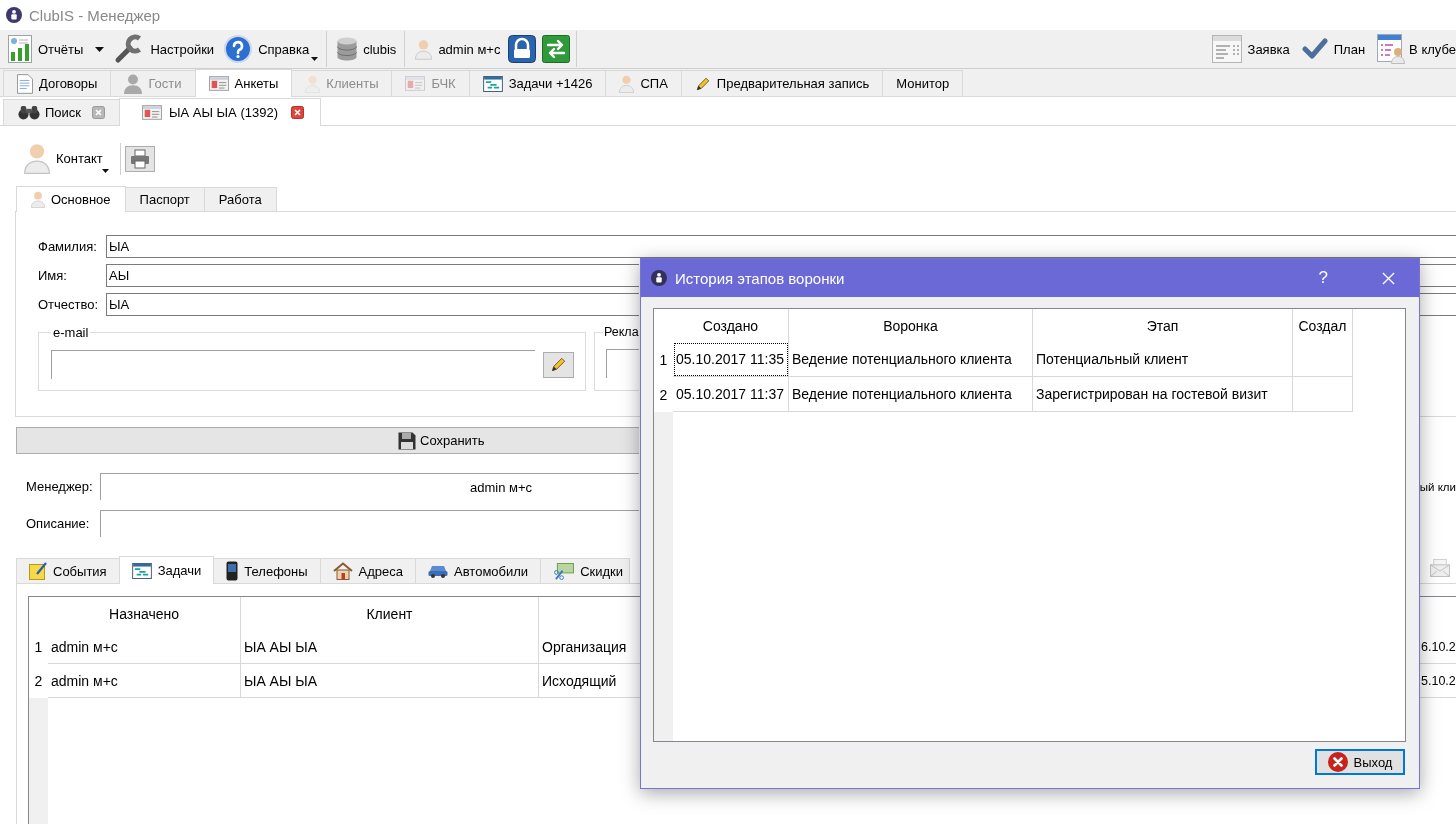  What do you see at coordinates (271, 49) in the screenshot?
I see `toolbar-button: Справка` at bounding box center [271, 49].